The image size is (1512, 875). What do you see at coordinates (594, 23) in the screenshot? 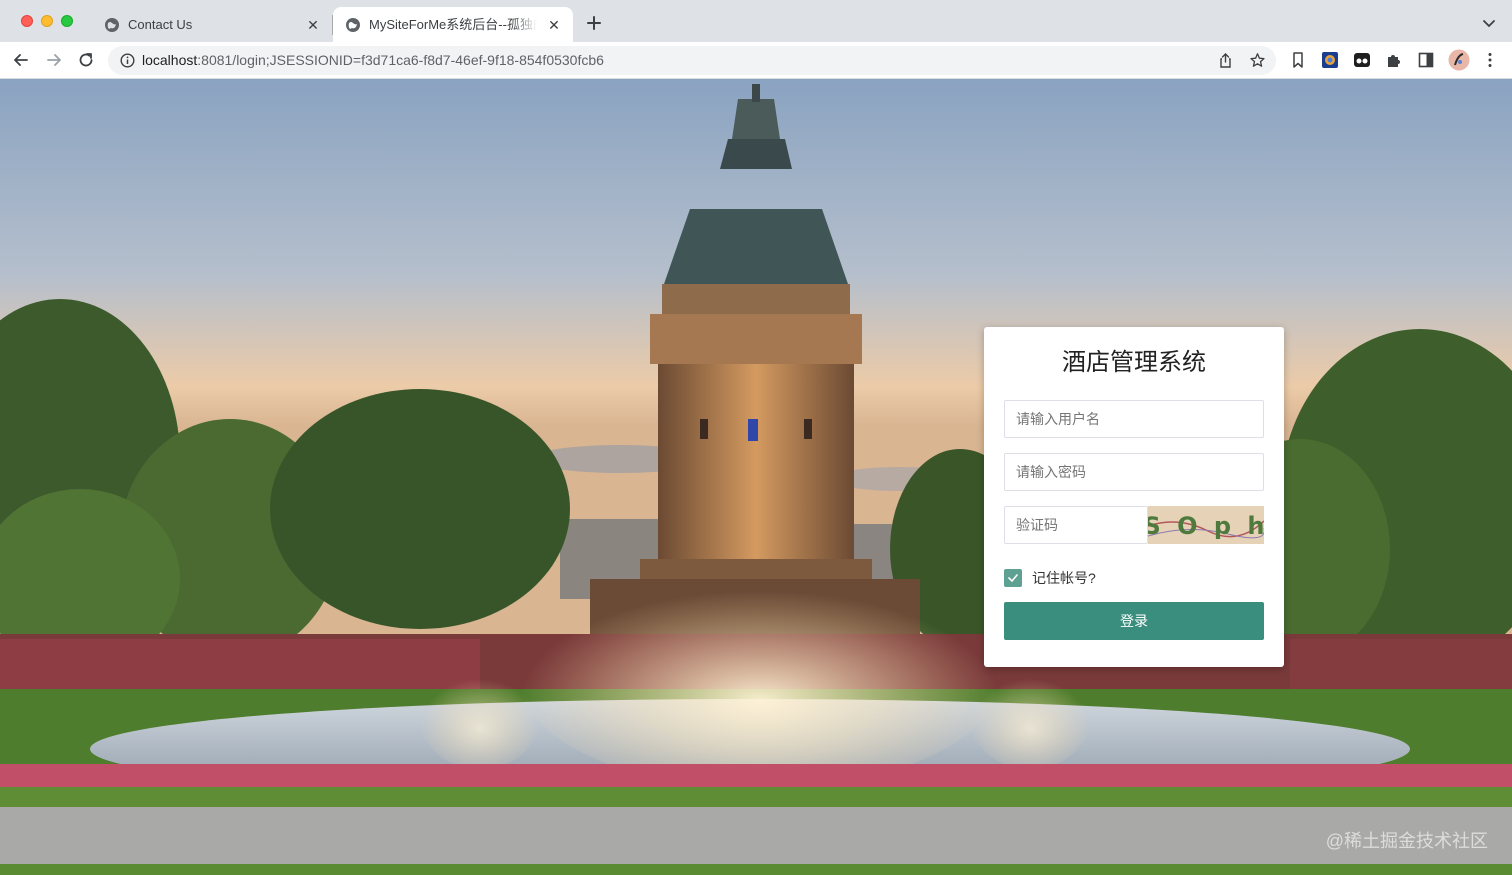
I see `new-tab-icon` at bounding box center [594, 23].